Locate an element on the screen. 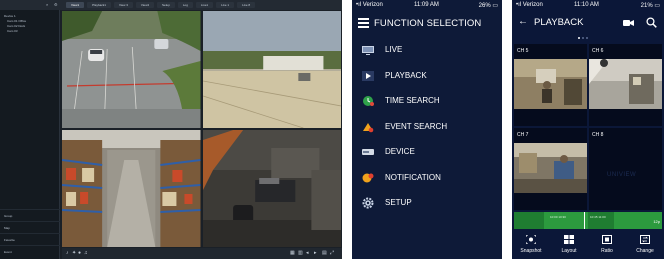 The height and width of the screenshot is (259, 664). menu-item-label: DEVICE is located at coordinates (400, 151).